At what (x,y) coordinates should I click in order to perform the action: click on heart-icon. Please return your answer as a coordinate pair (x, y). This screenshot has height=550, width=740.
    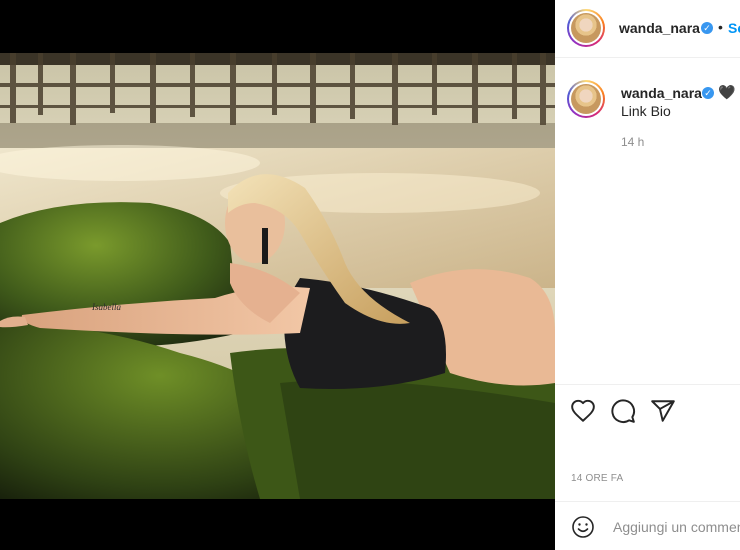
    Looking at the image, I should click on (583, 411).